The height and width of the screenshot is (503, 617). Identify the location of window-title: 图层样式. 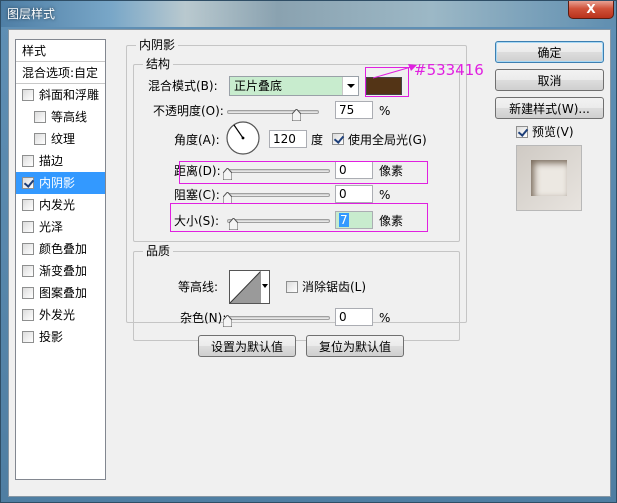
(31, 14).